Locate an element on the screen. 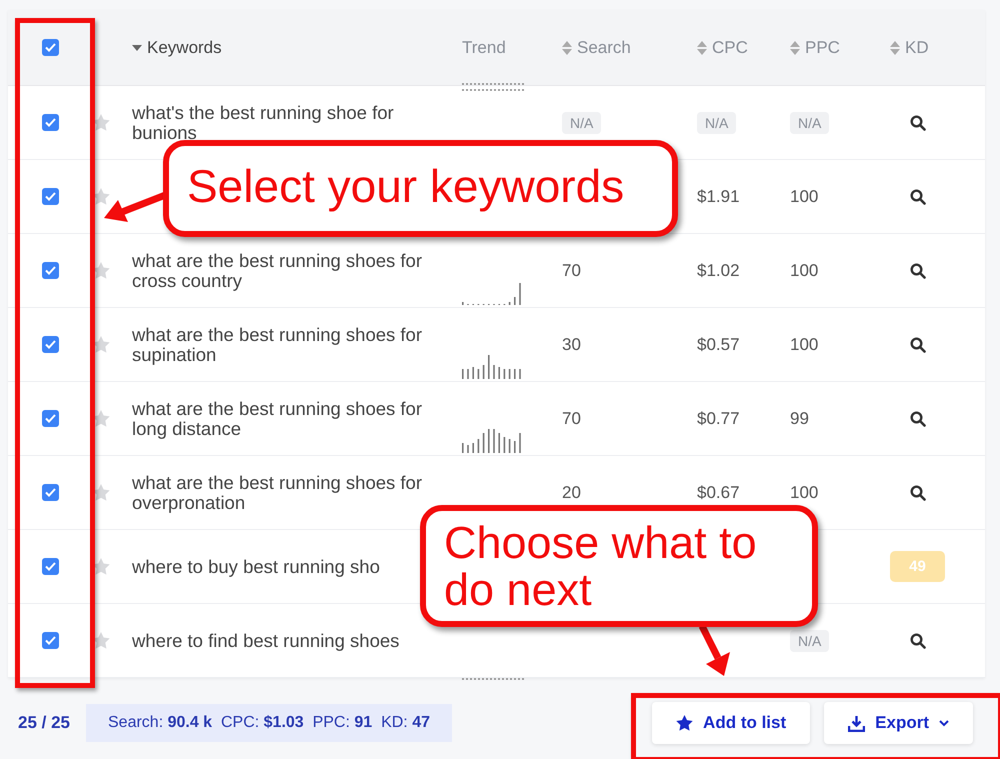  caret-icon is located at coordinates (944, 723).